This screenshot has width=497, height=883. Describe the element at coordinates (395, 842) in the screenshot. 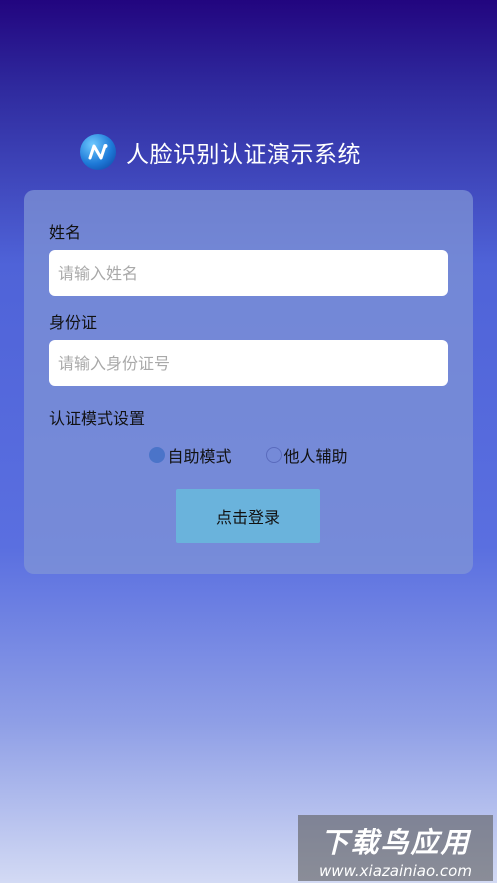

I see `watermark-main: 下载鸟应用` at that location.